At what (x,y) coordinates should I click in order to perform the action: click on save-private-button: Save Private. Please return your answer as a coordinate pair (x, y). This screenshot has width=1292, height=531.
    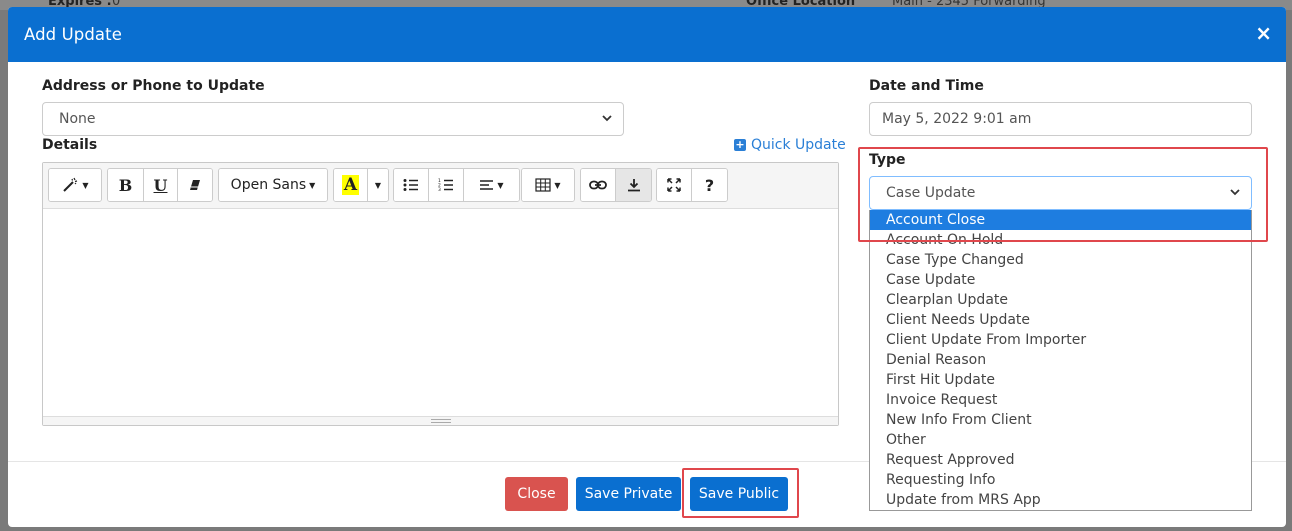
    Looking at the image, I should click on (628, 494).